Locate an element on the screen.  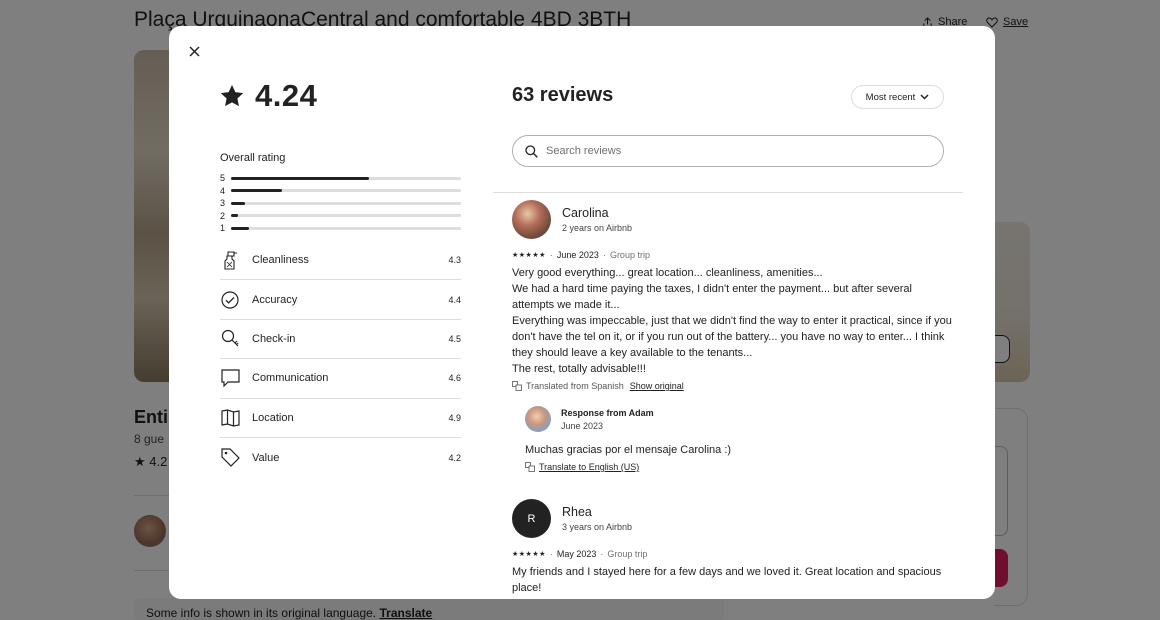
review-date: May 2023 is located at coordinates (576, 554).